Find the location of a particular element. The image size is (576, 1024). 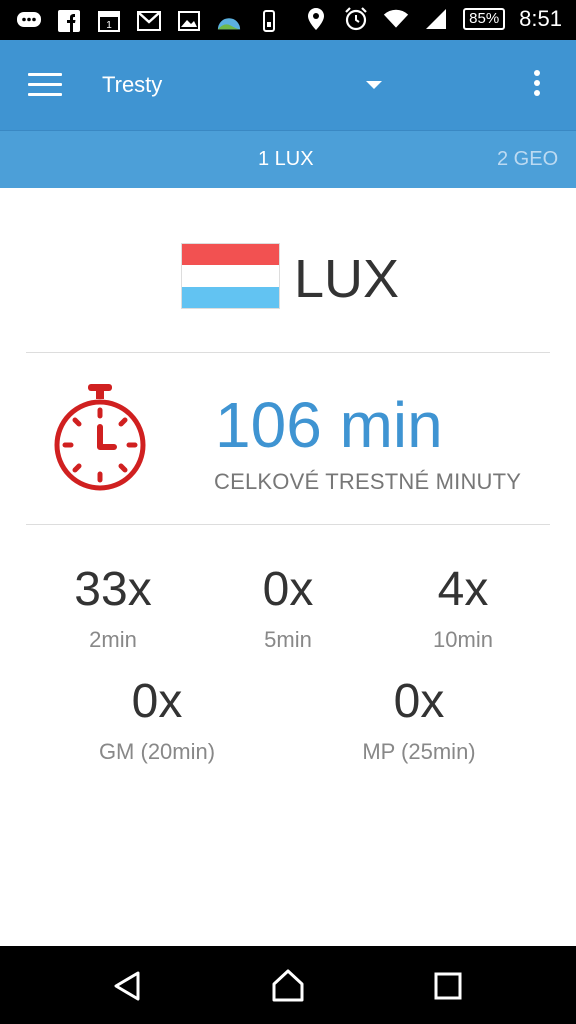

menu-icon is located at coordinates (45, 85).